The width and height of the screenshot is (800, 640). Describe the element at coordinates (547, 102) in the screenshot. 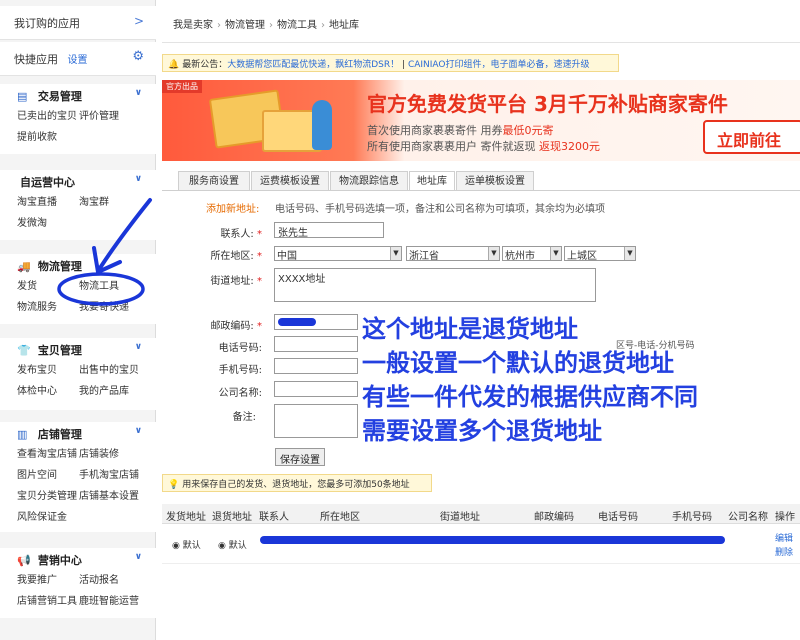

I see `banner-headline: 官方免费发货平台 3月千万补贴商家寄件` at that location.